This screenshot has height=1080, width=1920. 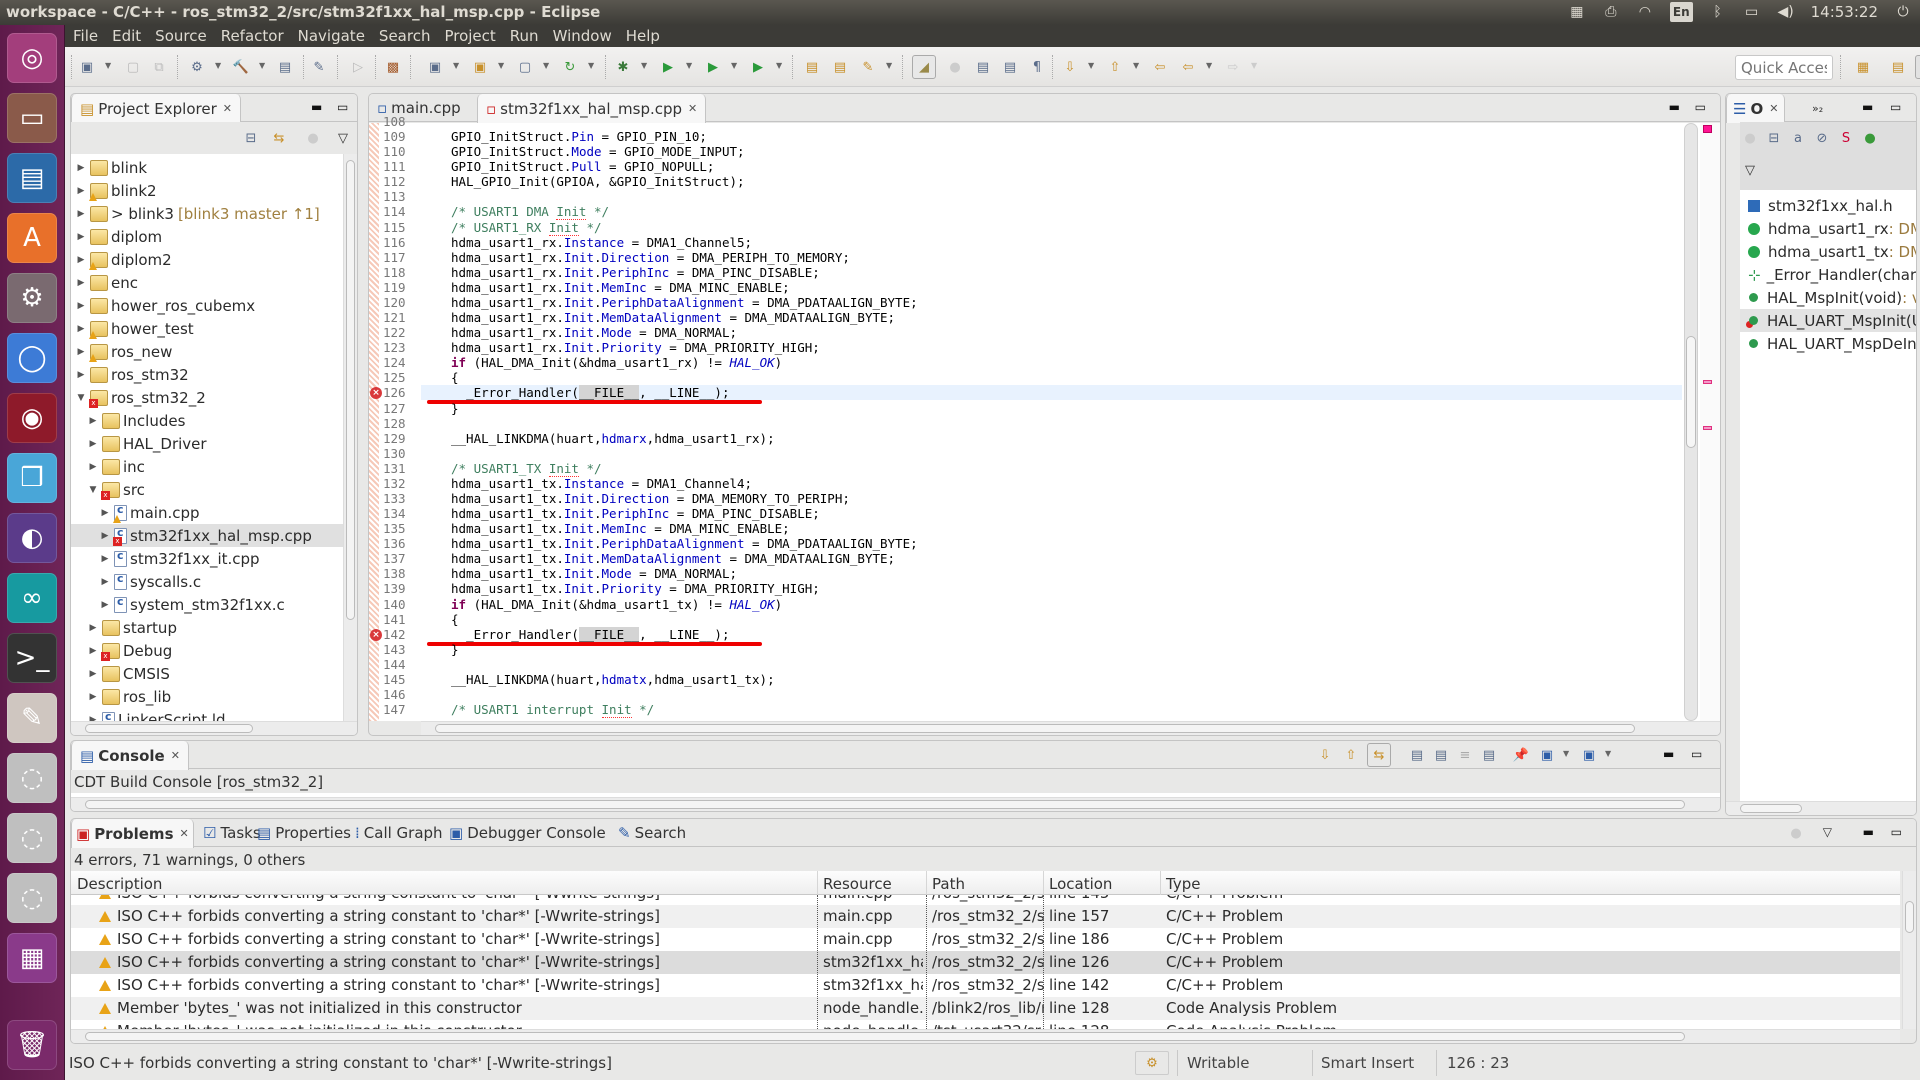 I want to click on error-marker-icon: ×, so click(x=376, y=634).